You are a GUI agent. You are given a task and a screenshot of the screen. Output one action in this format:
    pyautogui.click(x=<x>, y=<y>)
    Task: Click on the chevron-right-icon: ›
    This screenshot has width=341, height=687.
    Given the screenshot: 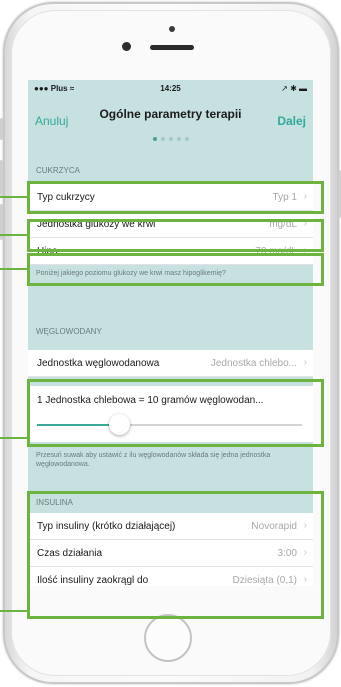 What is the action you would take?
    pyautogui.click(x=305, y=362)
    